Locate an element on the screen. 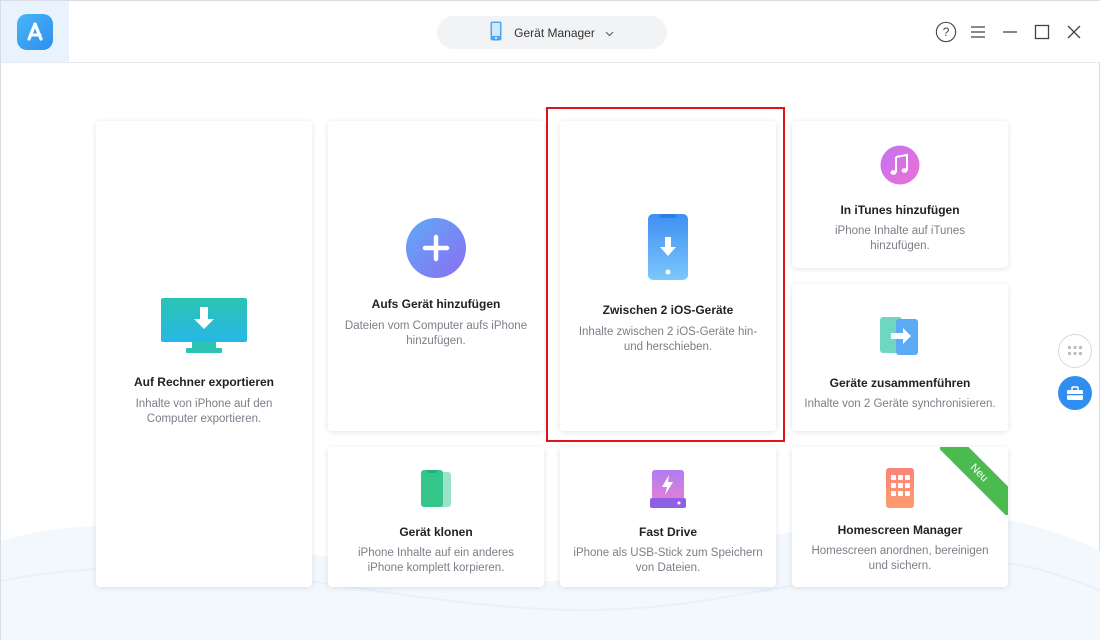 This screenshot has width=1100, height=640. plus-circle-icon is located at coordinates (436, 248).